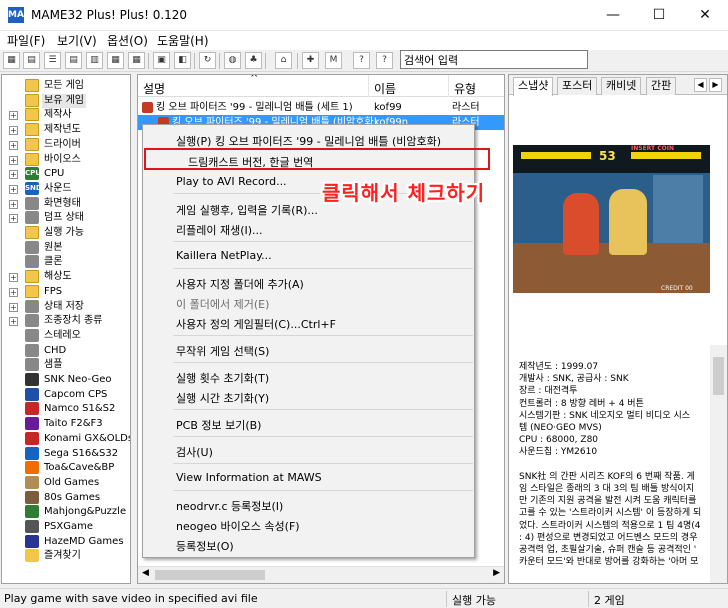 The height and width of the screenshot is (608, 728). I want to click on view-tree-icon: ▦, so click(115, 60).